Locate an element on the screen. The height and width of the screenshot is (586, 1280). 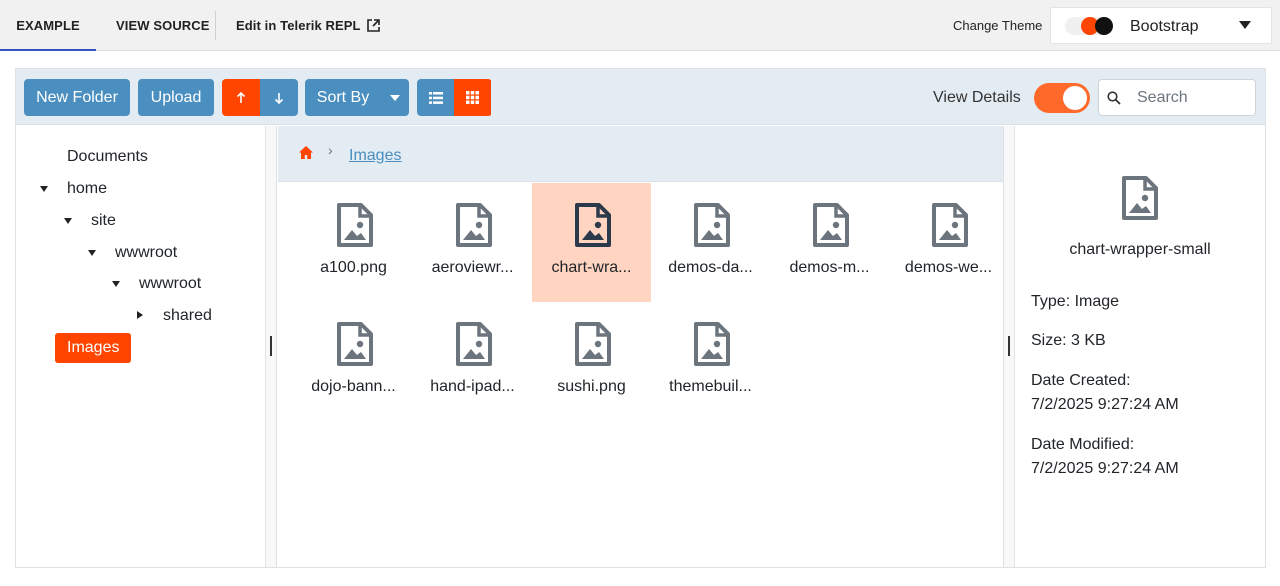
breadcrumb-item-images: Images is located at coordinates (375, 156).